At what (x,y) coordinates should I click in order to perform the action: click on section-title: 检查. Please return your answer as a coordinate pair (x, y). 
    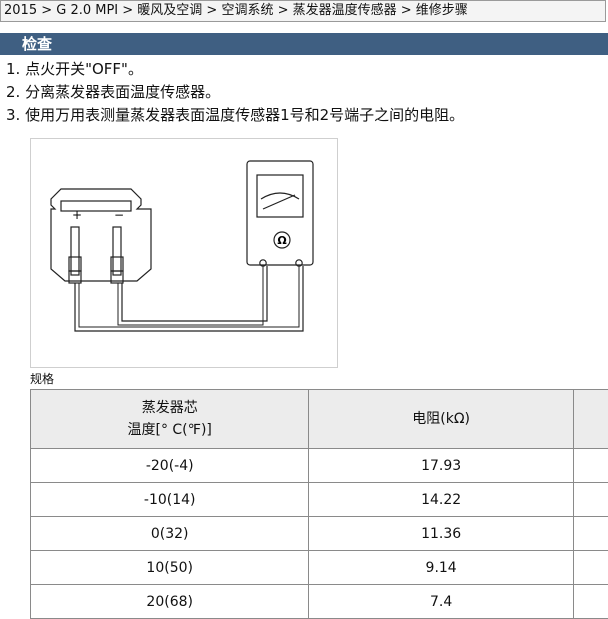
    Looking at the image, I should click on (37, 44).